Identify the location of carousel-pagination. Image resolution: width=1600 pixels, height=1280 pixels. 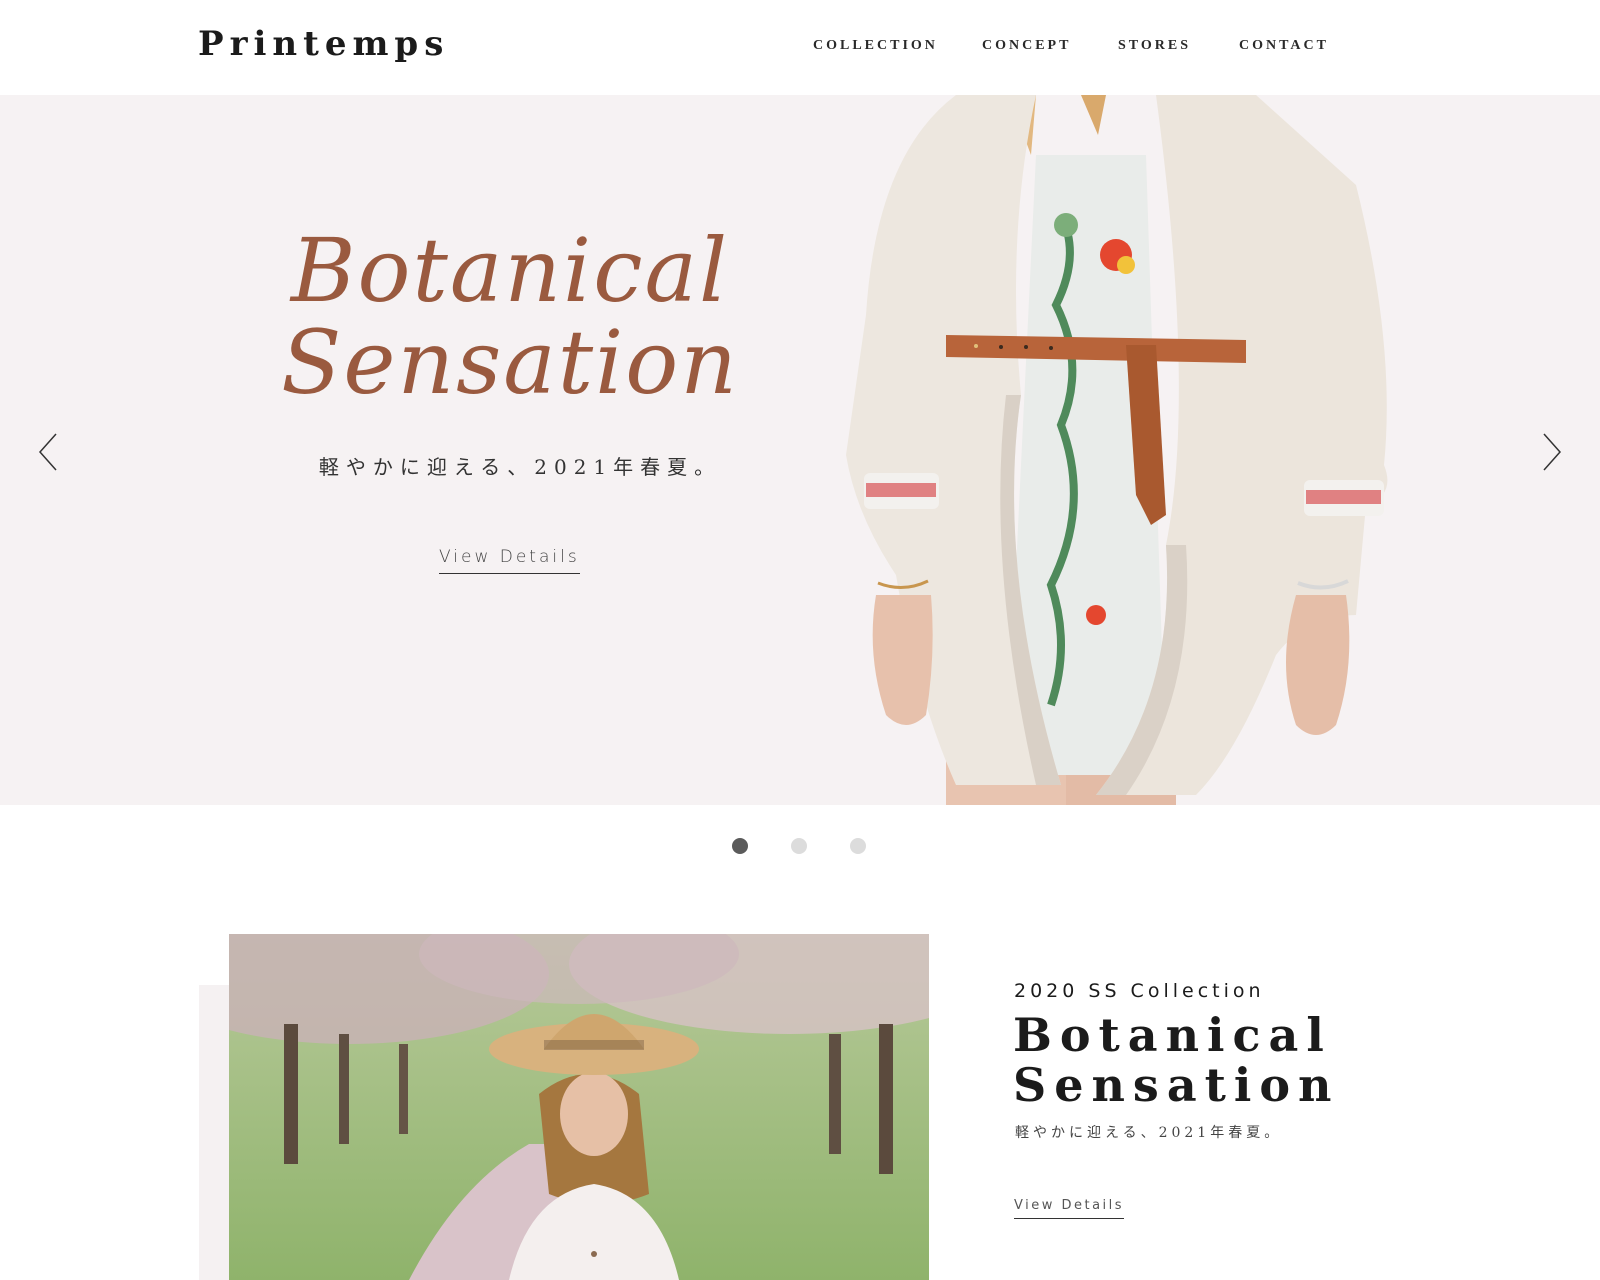
(802, 846).